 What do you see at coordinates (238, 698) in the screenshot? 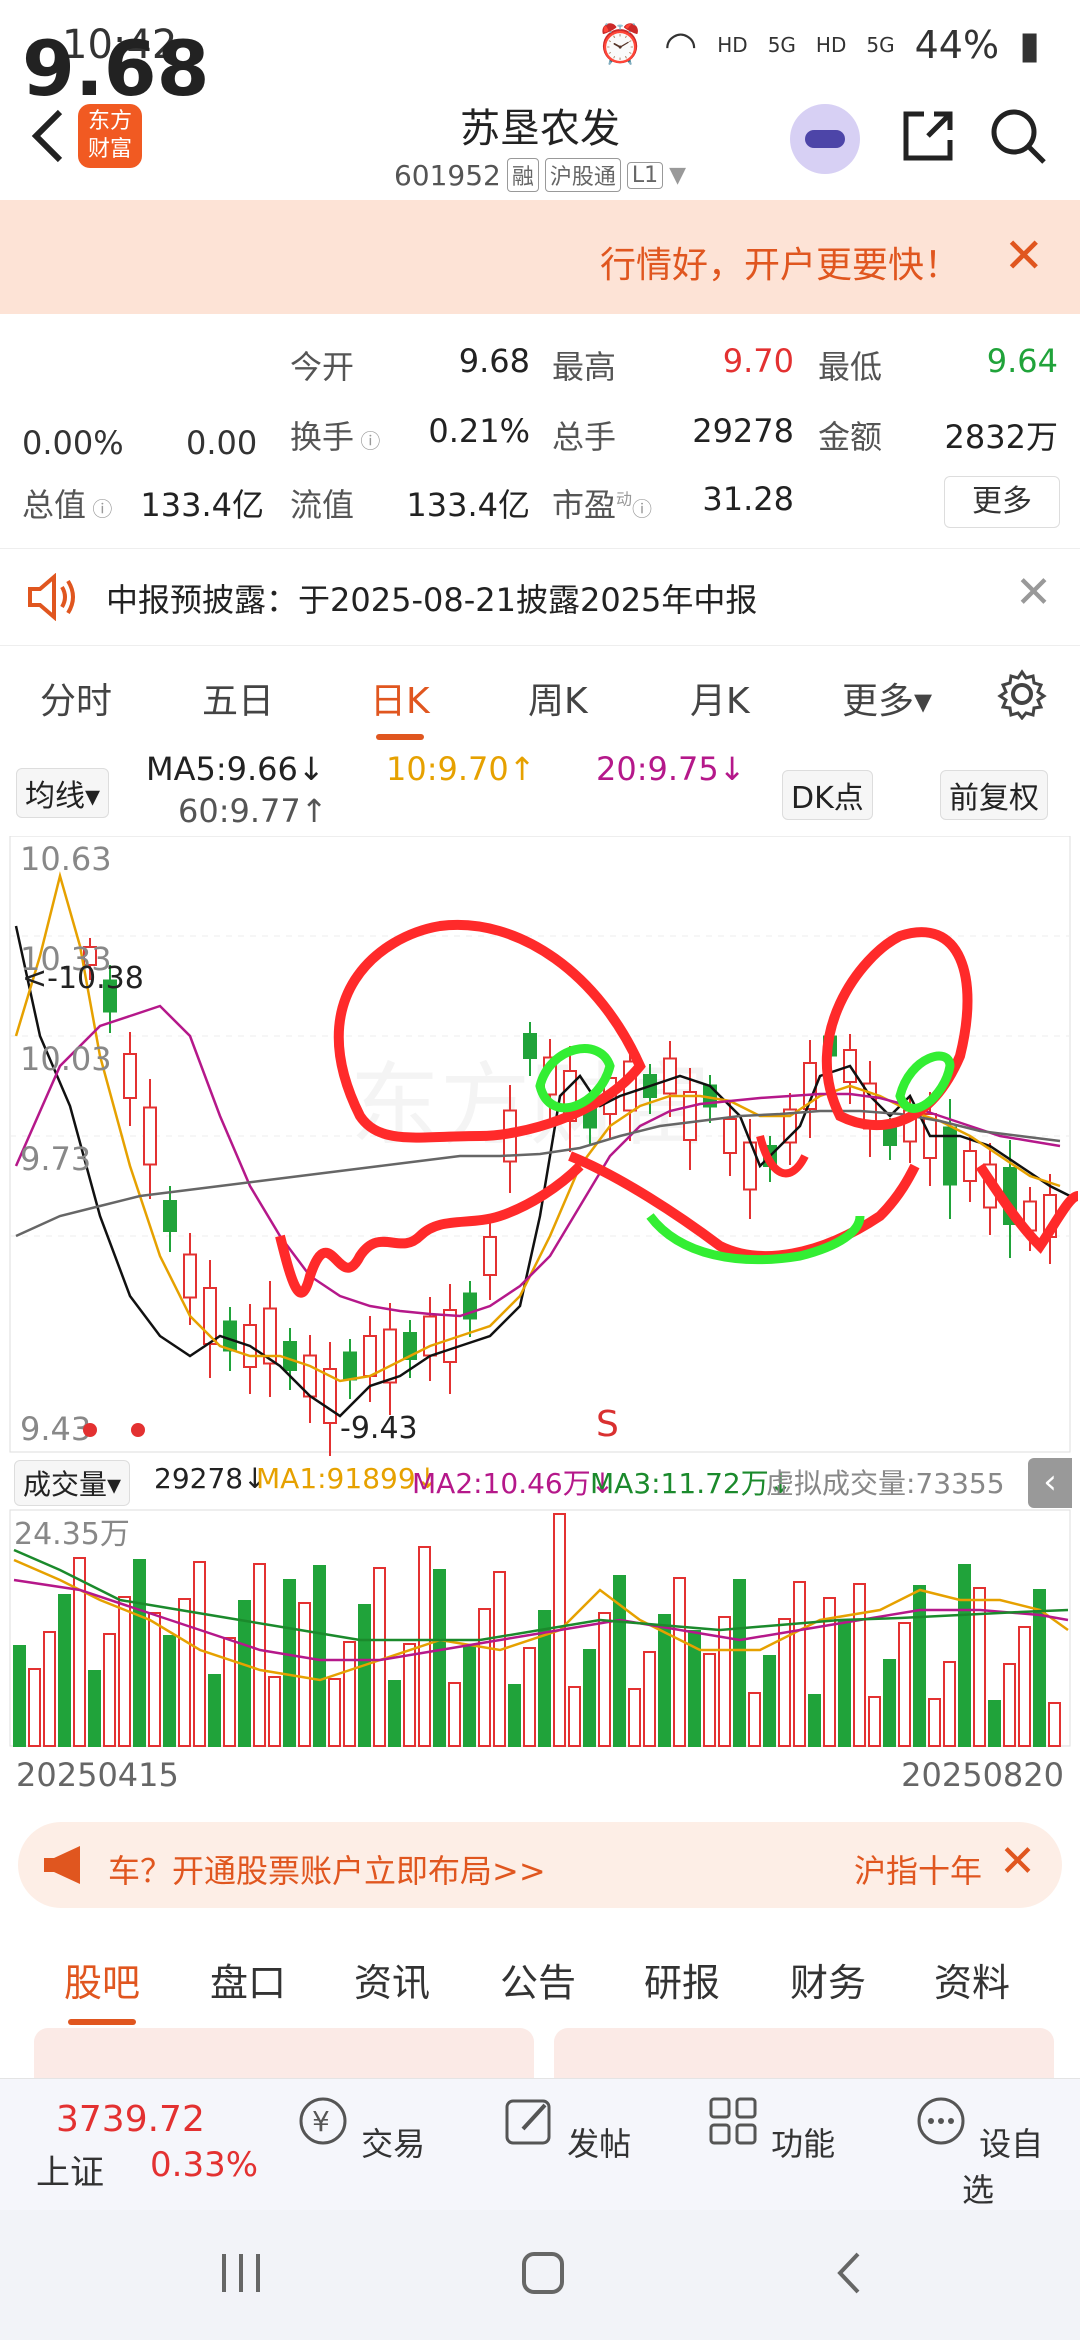
I see `tab-five-day: 五日` at bounding box center [238, 698].